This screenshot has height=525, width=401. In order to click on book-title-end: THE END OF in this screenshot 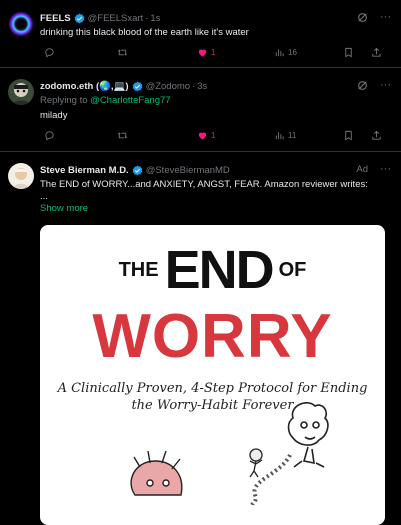, I will do `click(212, 270)`.